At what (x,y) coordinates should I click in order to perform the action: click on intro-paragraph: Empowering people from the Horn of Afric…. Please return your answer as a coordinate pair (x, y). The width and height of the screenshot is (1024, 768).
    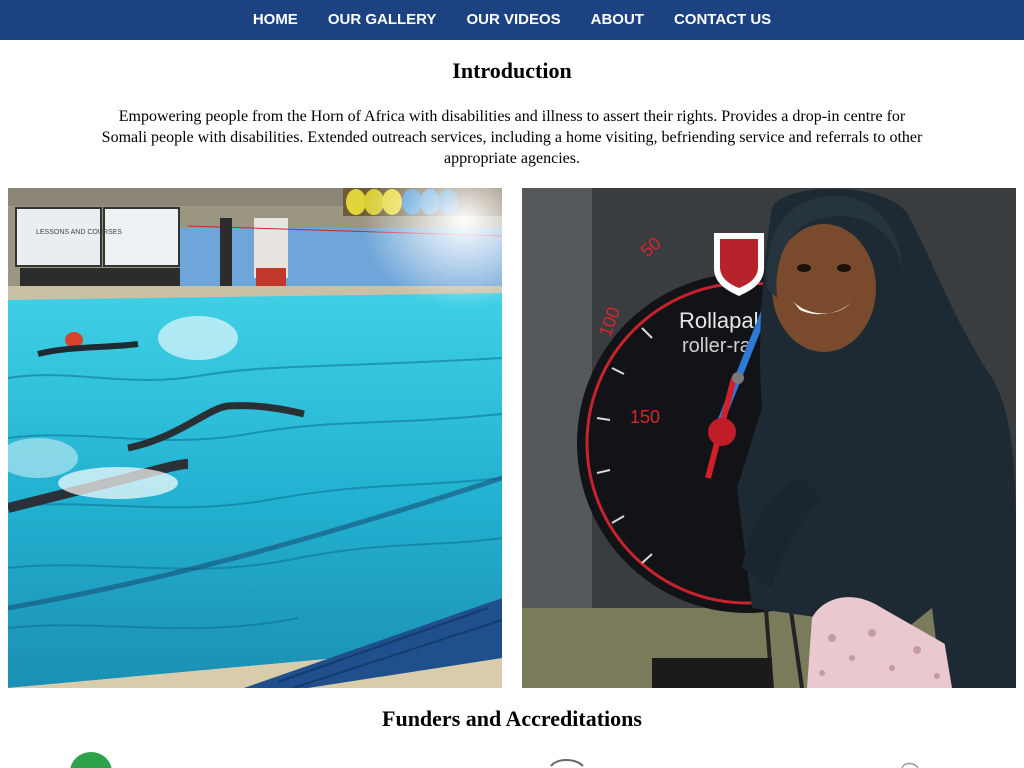
    Looking at the image, I should click on (512, 137).